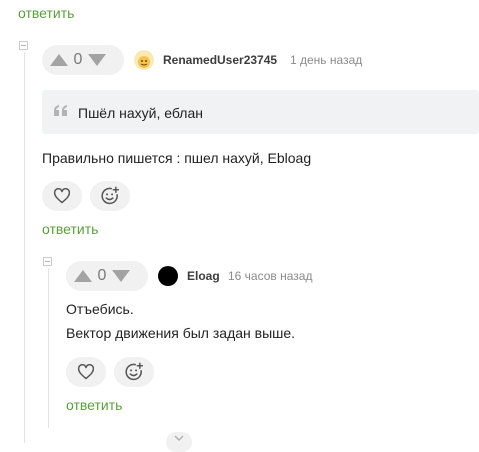  Describe the element at coordinates (220, 60) in the screenshot. I see `username: RenamedUser23745` at that location.